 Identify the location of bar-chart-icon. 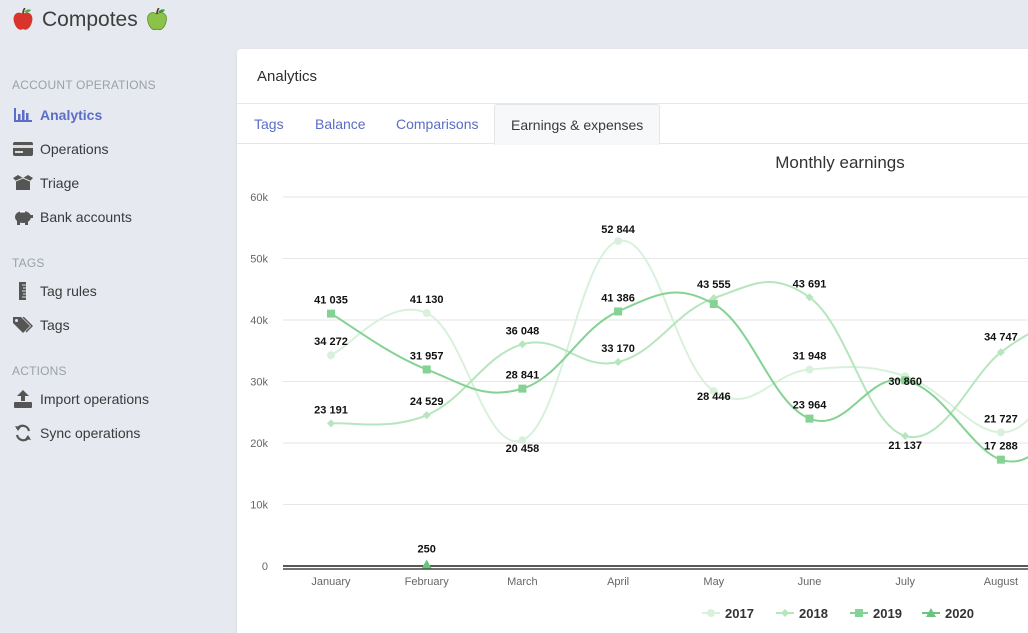
(23, 115).